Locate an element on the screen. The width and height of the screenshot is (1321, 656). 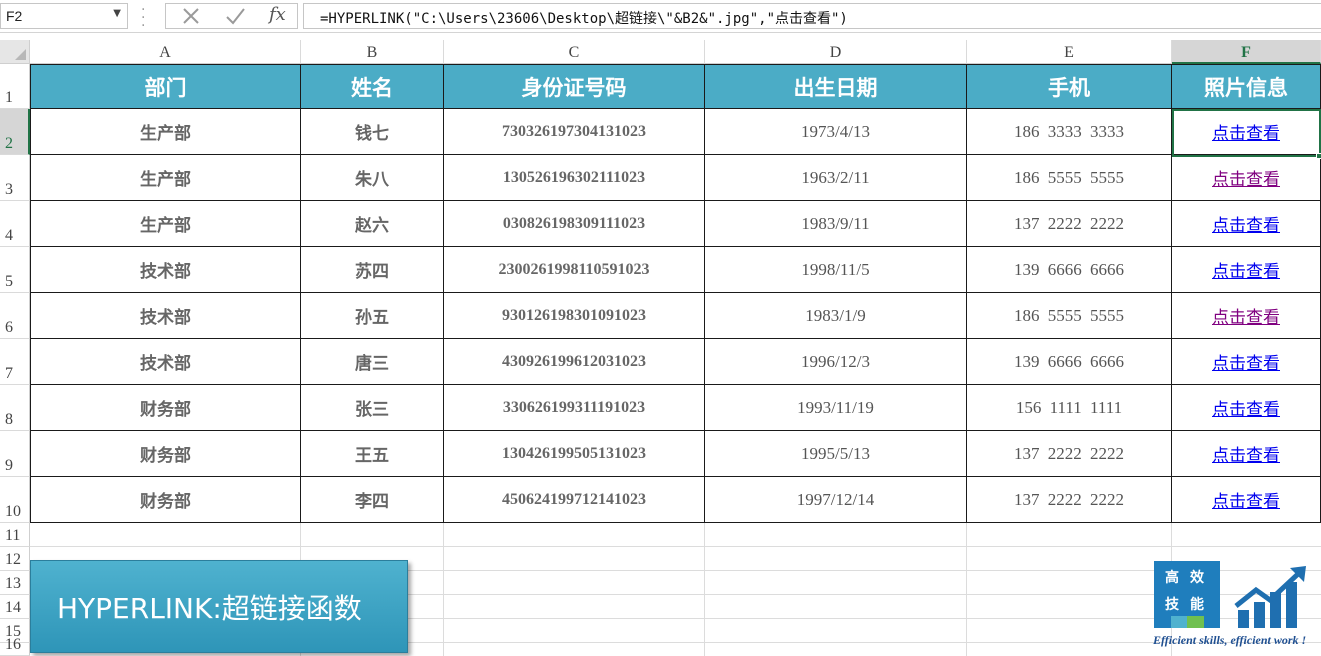
cell-id: 130426199505131023 is located at coordinates (574, 454).